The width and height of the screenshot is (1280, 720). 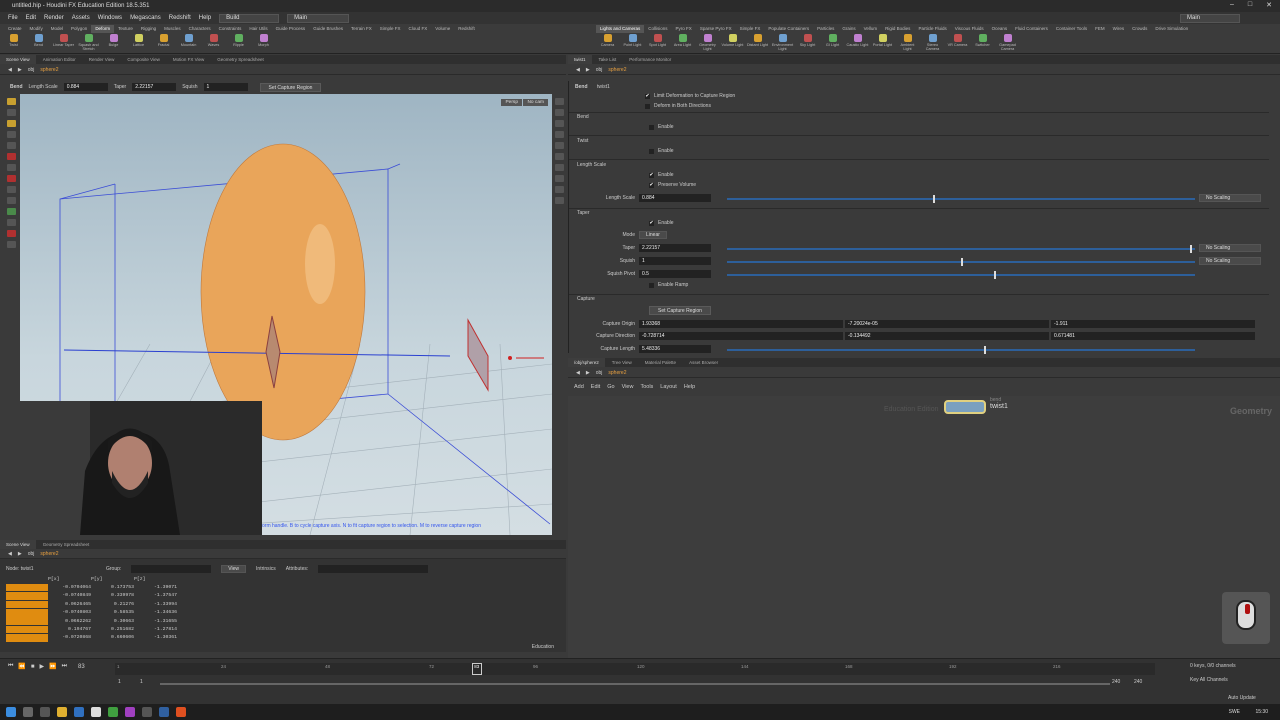 What do you see at coordinates (103, 29) in the screenshot?
I see `left-tab-4: Deform` at bounding box center [103, 29].